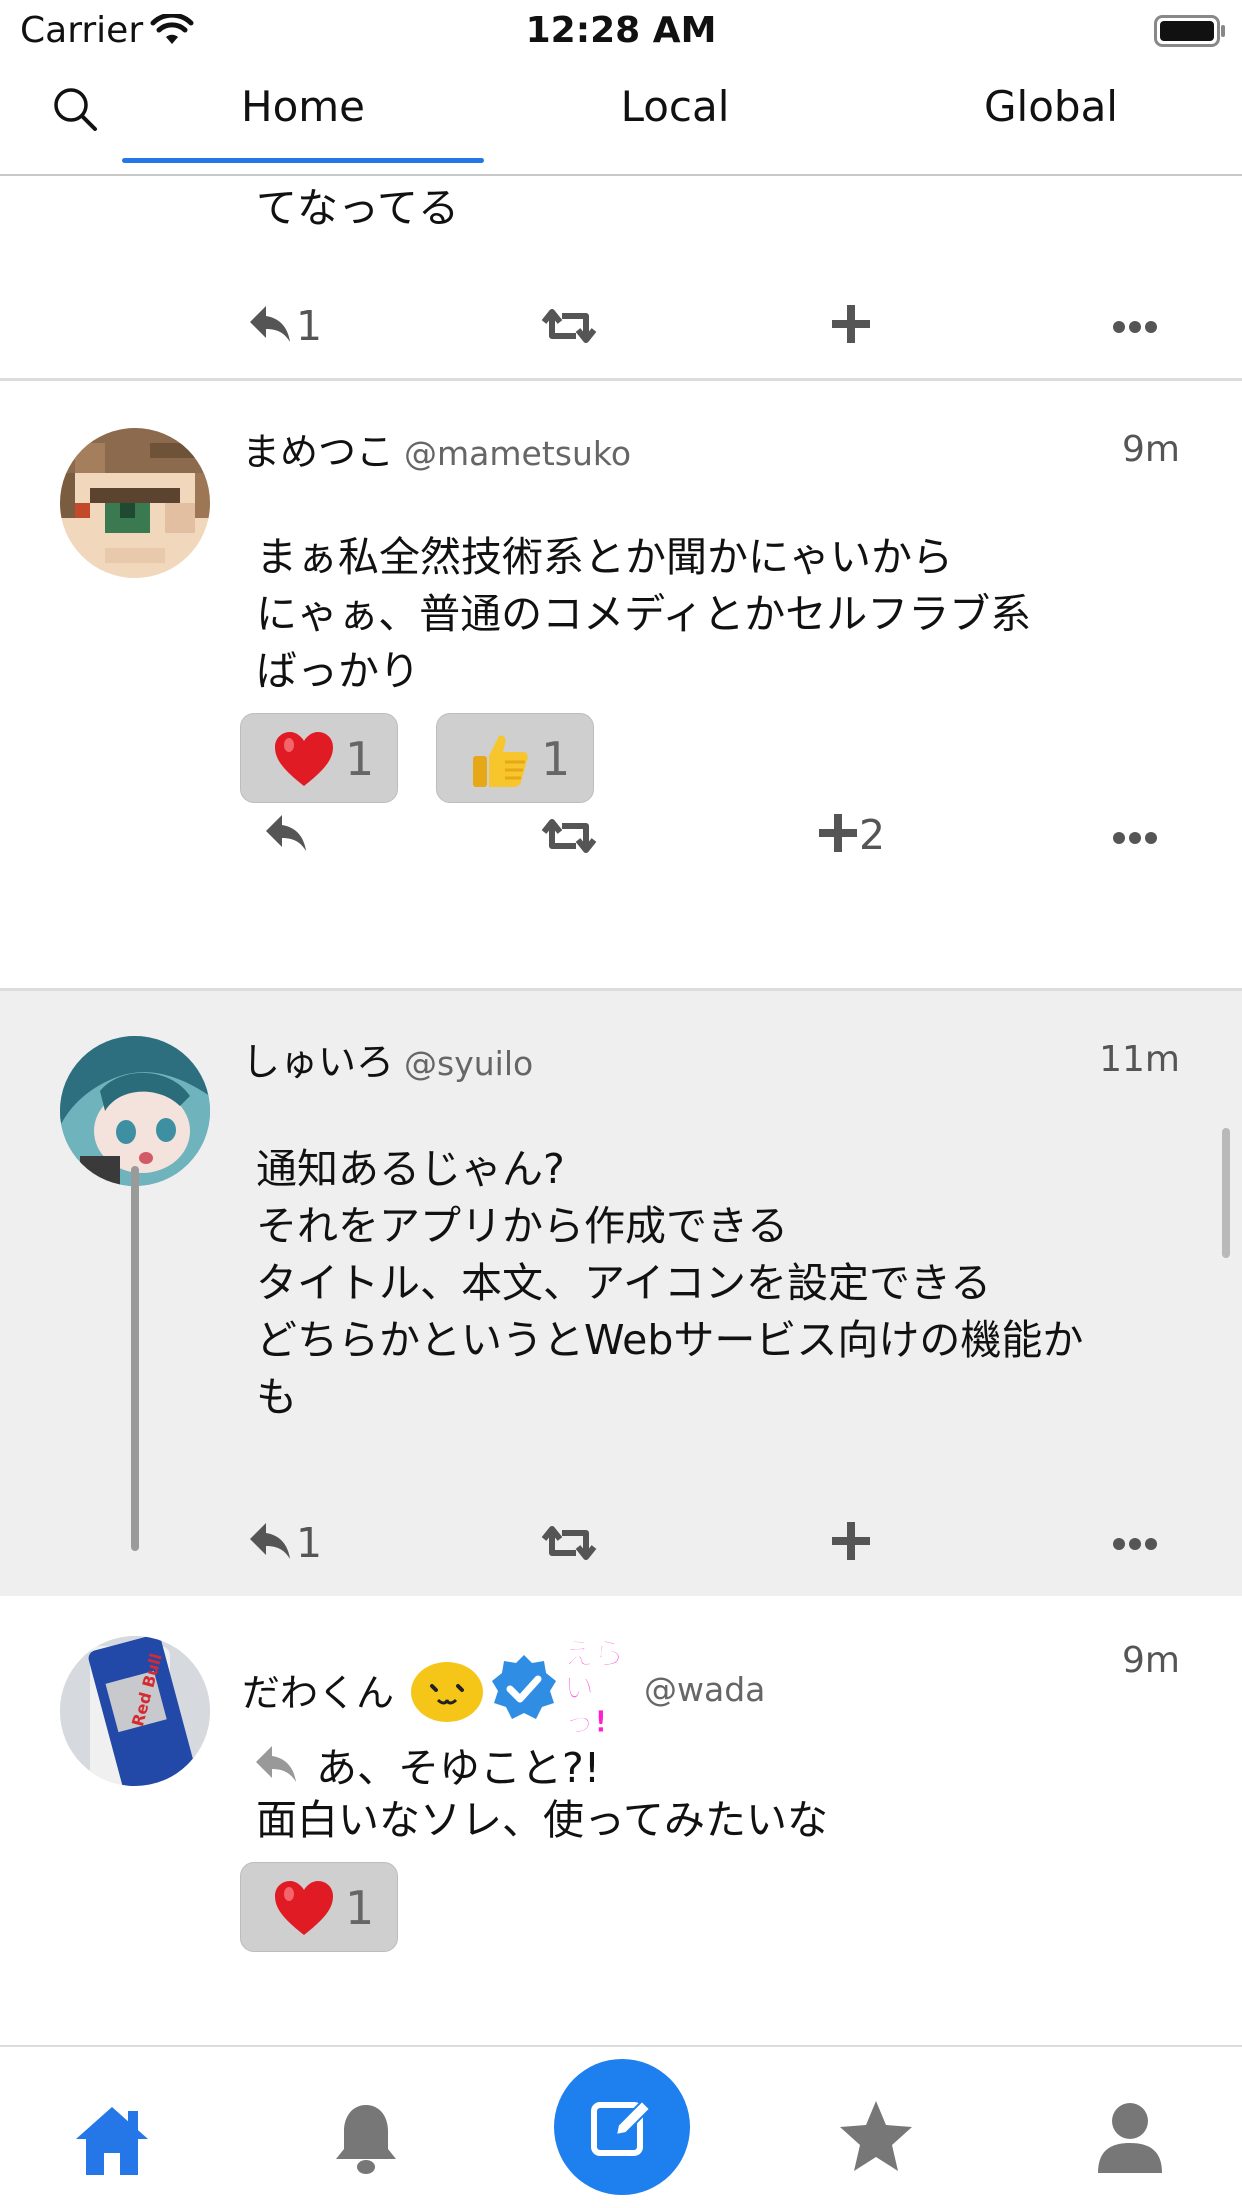 The image size is (1242, 2208). Describe the element at coordinates (524, 1687) in the screenshot. I see `verified-badge-icon` at that location.